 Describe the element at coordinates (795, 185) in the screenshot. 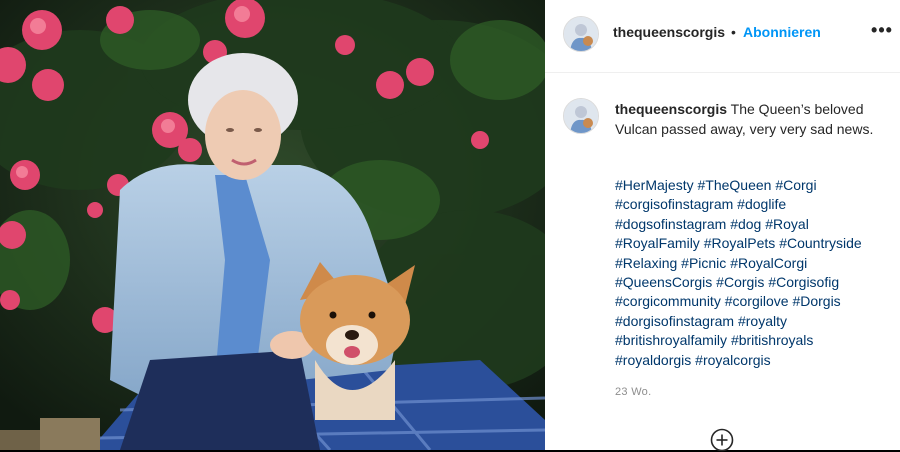

I see `hashtag-link: #Corgi` at that location.